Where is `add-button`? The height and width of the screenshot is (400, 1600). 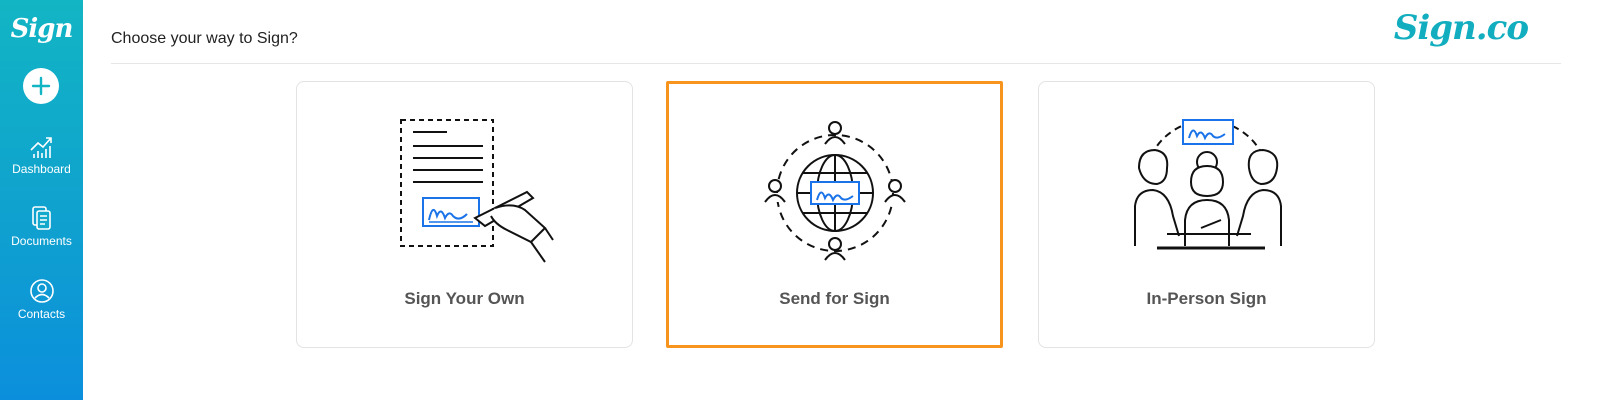 add-button is located at coordinates (41, 86).